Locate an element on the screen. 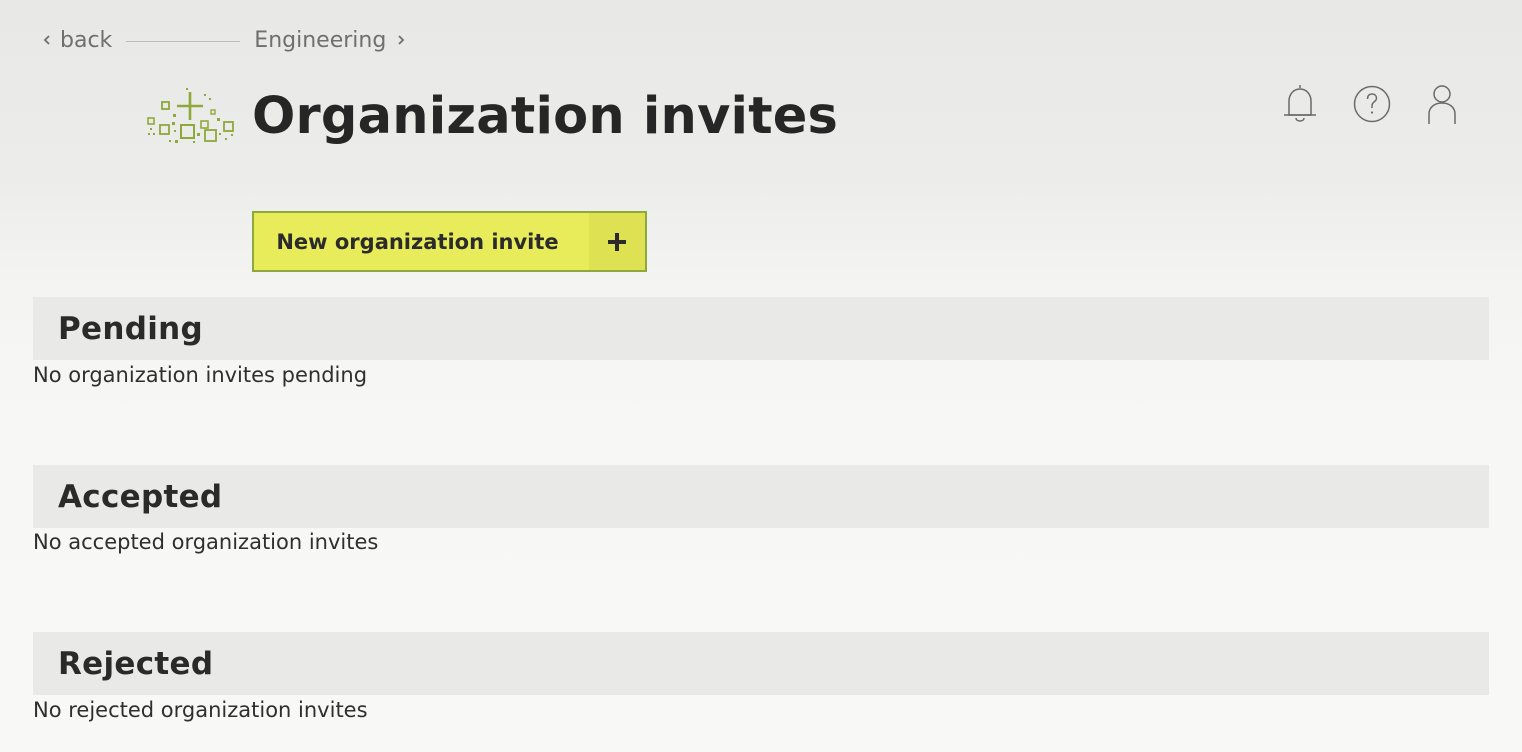  section-title: Accepted is located at coordinates (140, 496).